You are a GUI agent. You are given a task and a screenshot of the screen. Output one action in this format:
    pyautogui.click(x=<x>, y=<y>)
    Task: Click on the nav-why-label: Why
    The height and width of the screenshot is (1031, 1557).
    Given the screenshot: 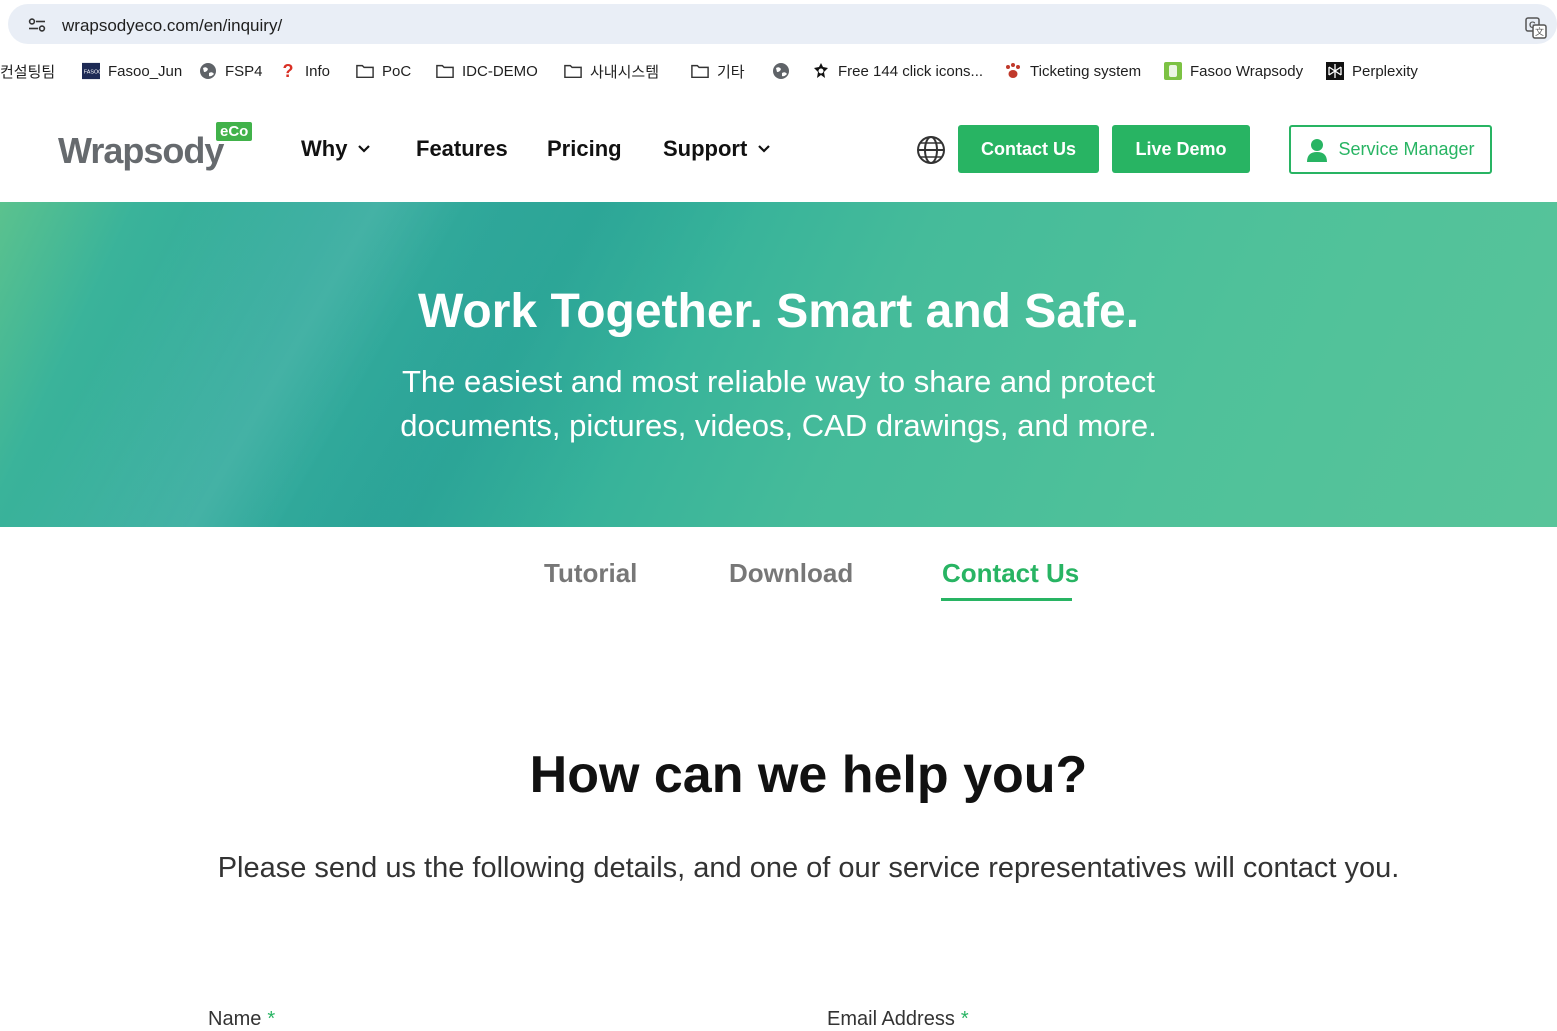 What is the action you would take?
    pyautogui.click(x=324, y=148)
    